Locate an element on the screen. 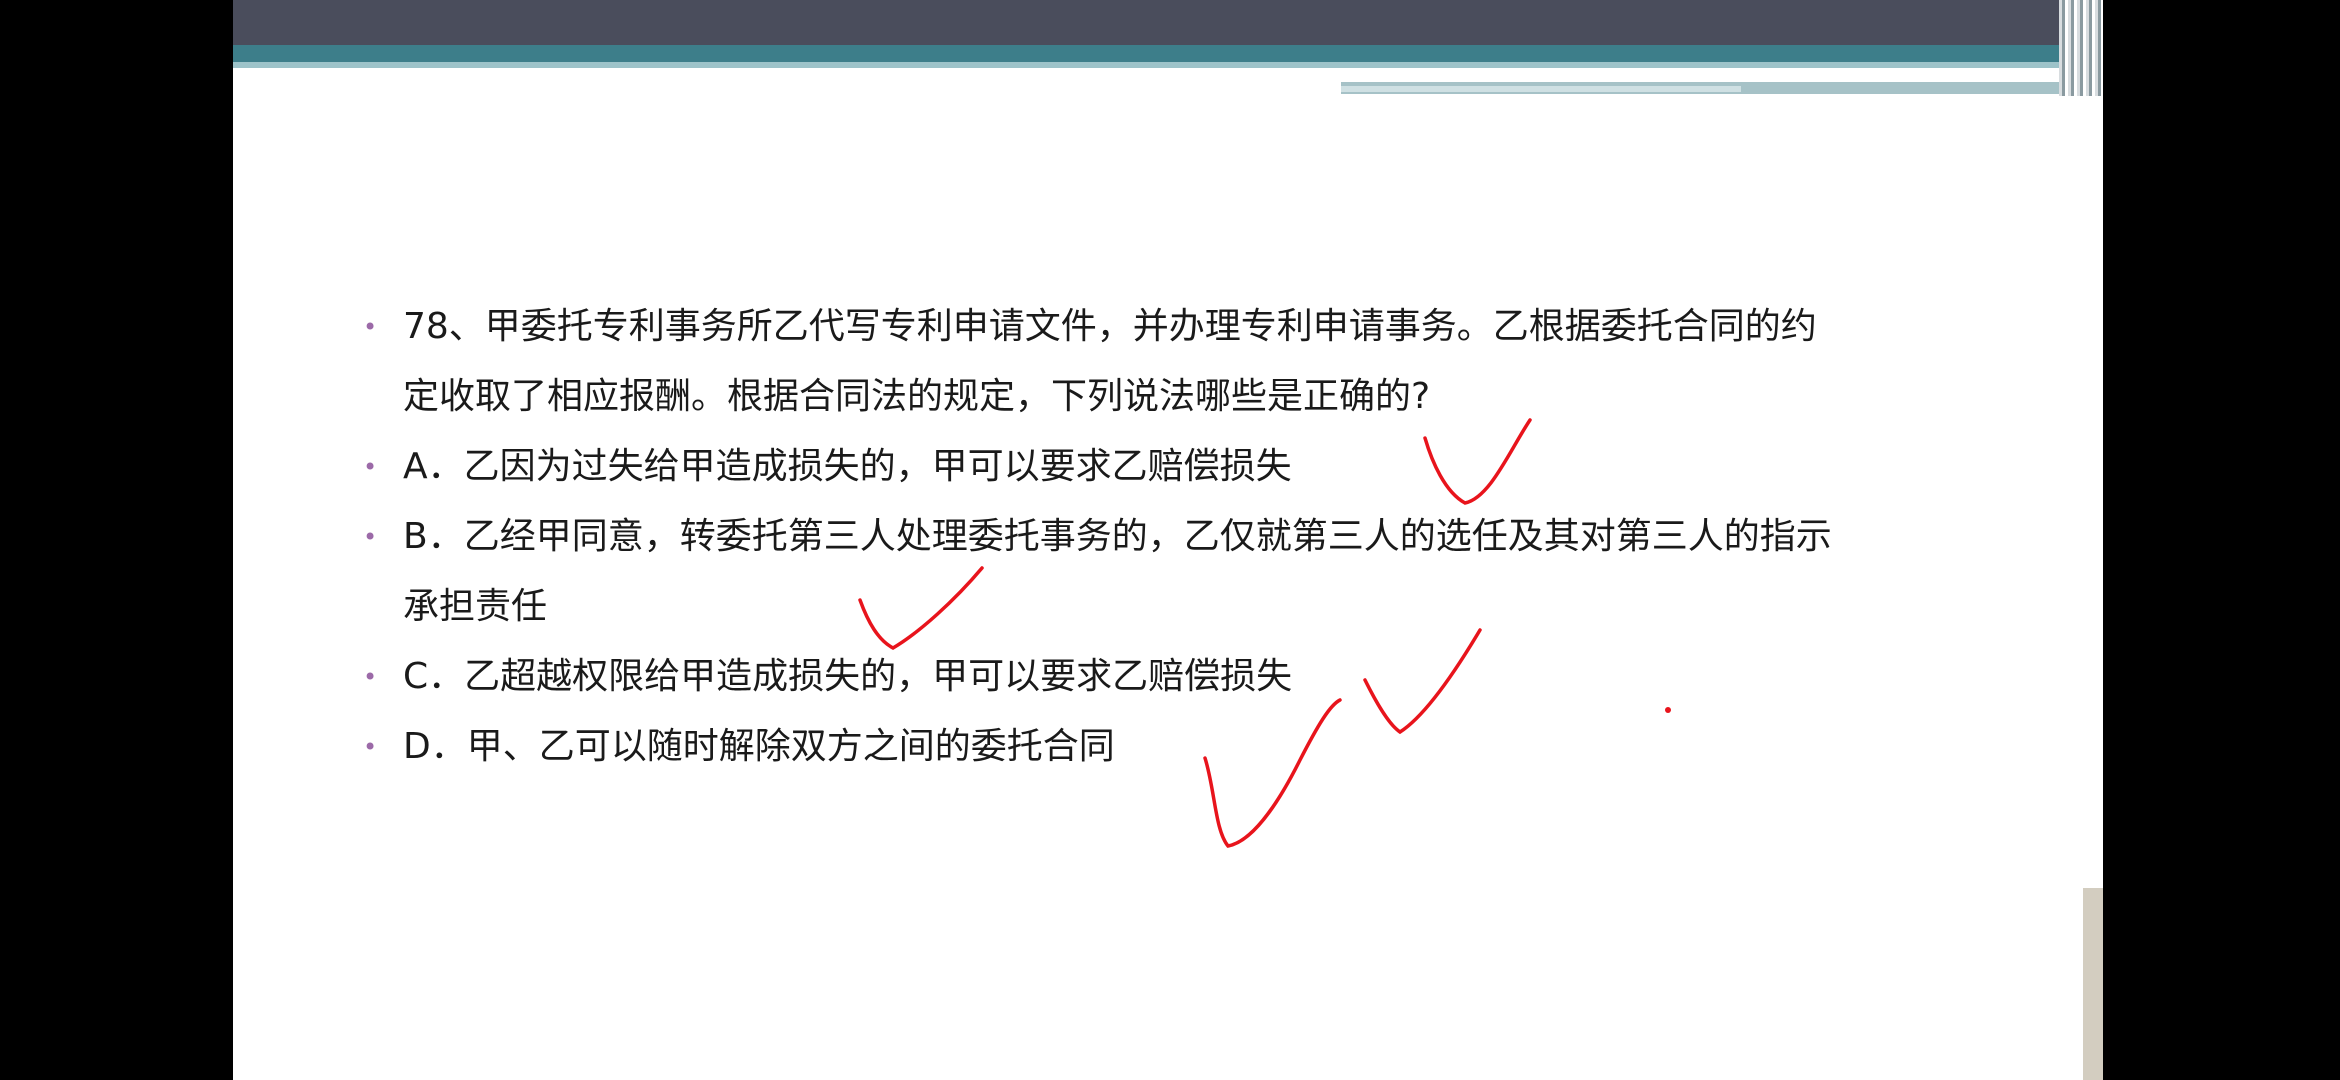 The height and width of the screenshot is (1080, 2340). option-d-item: • D．甲、乙可以随时解除双方之间的委托合同 is located at coordinates (1103, 747).